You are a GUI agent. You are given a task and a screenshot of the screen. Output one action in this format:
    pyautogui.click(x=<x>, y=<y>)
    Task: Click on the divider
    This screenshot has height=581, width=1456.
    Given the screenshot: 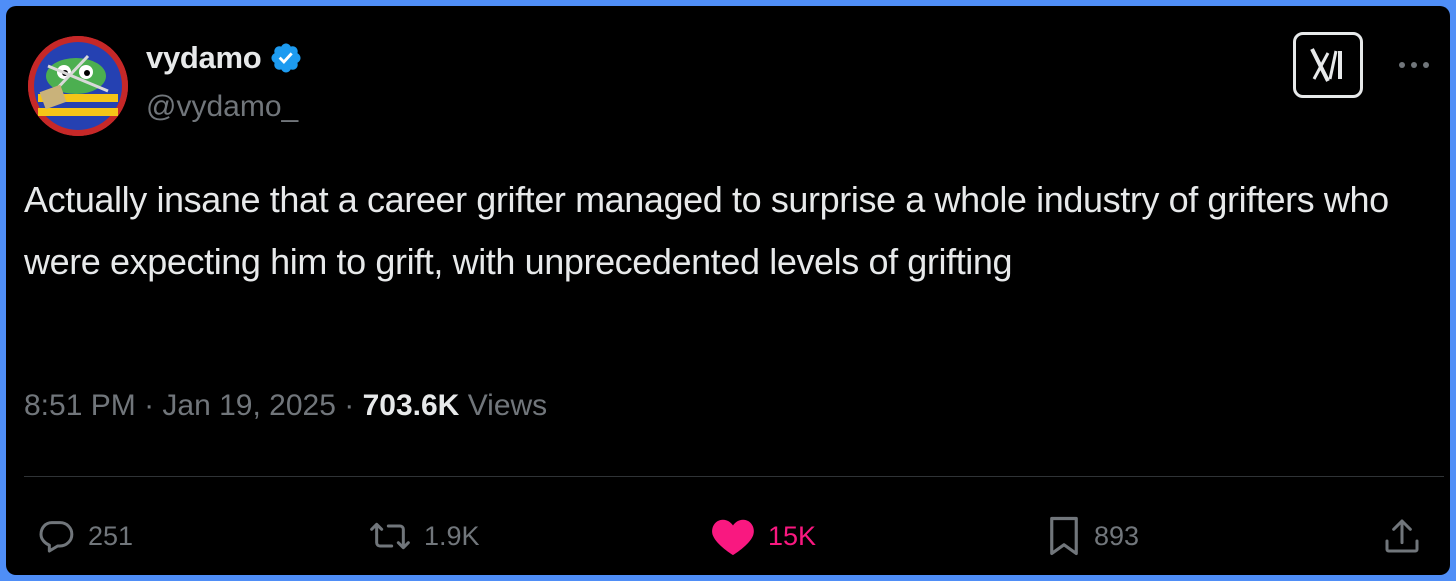 What is the action you would take?
    pyautogui.click(x=734, y=476)
    